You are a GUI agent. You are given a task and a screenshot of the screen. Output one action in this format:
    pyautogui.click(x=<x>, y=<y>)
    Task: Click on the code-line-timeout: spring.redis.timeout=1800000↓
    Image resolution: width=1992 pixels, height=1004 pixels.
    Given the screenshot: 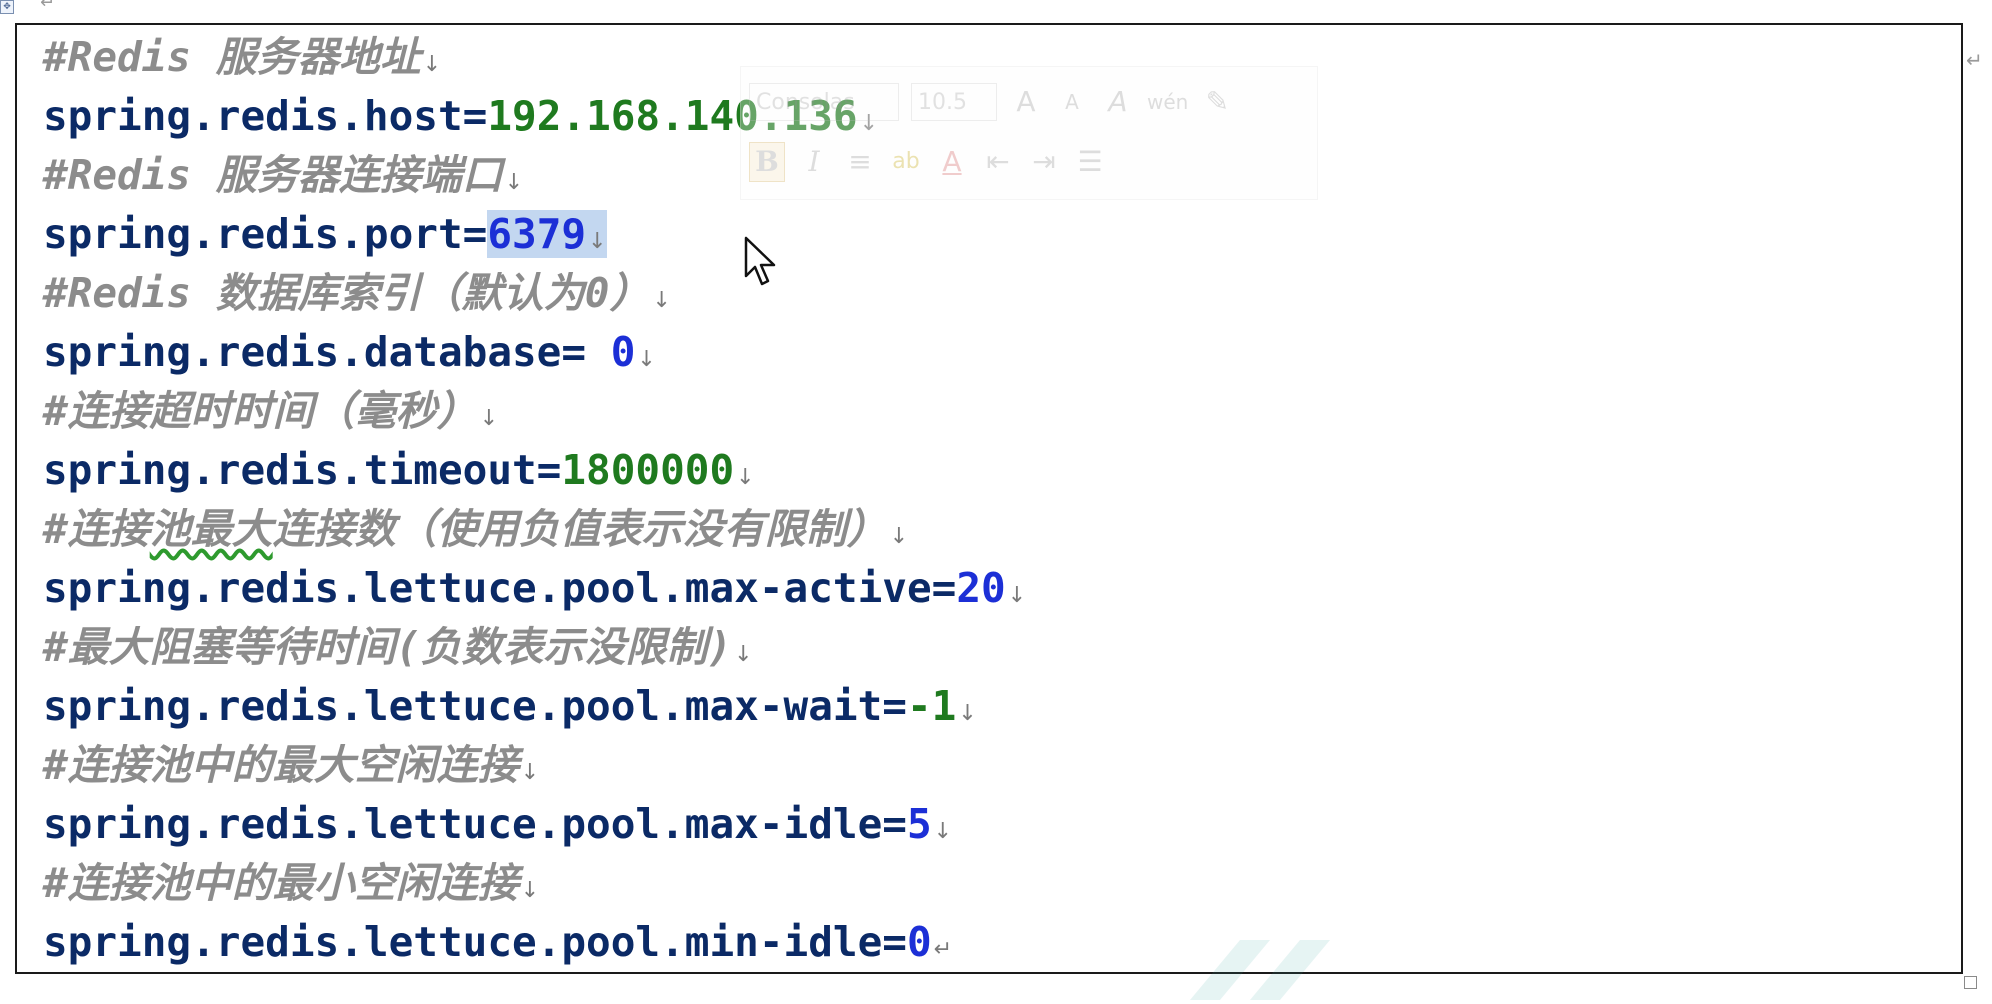 What is the action you would take?
    pyautogui.click(x=399, y=470)
    